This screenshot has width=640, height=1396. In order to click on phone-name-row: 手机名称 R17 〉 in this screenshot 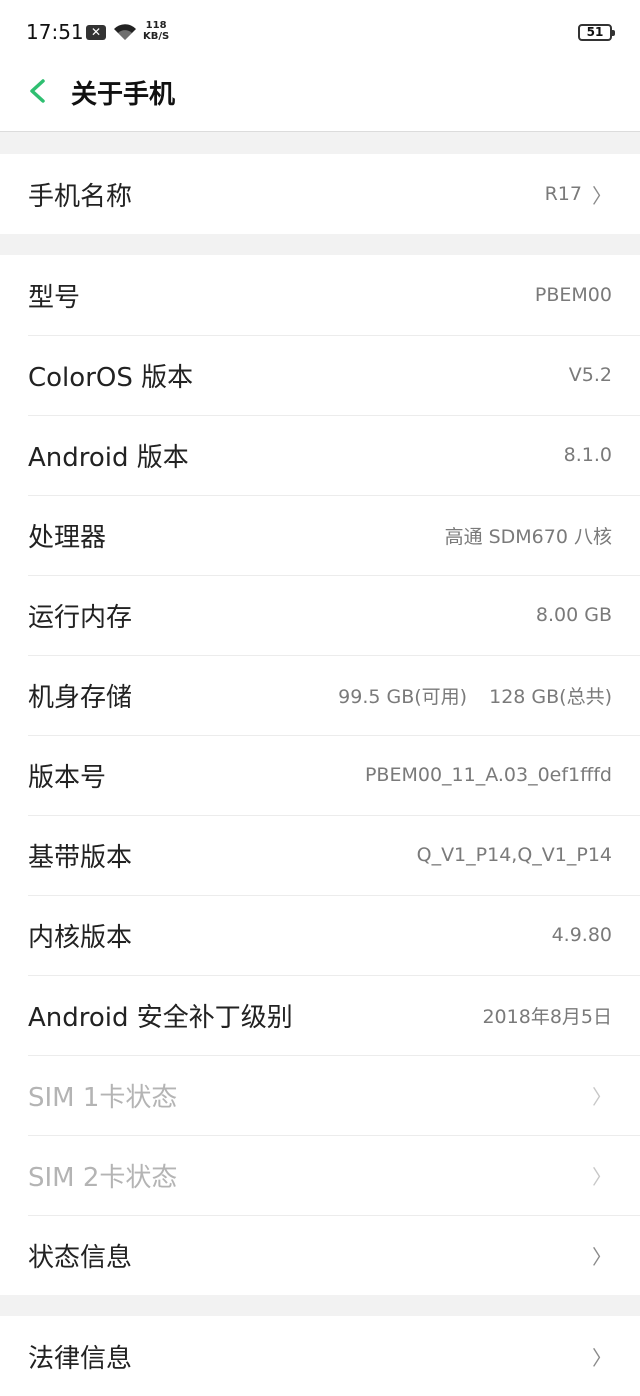, I will do `click(320, 194)`.